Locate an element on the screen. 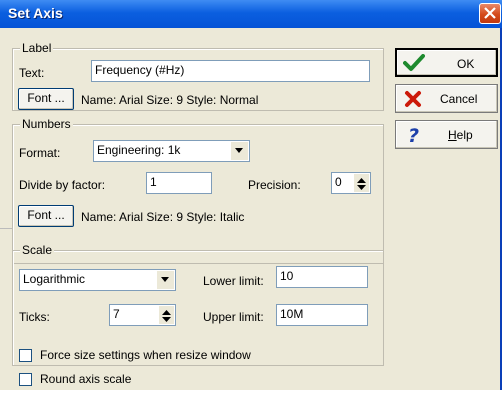  format-select: Engineering: 1k is located at coordinates (171, 151).